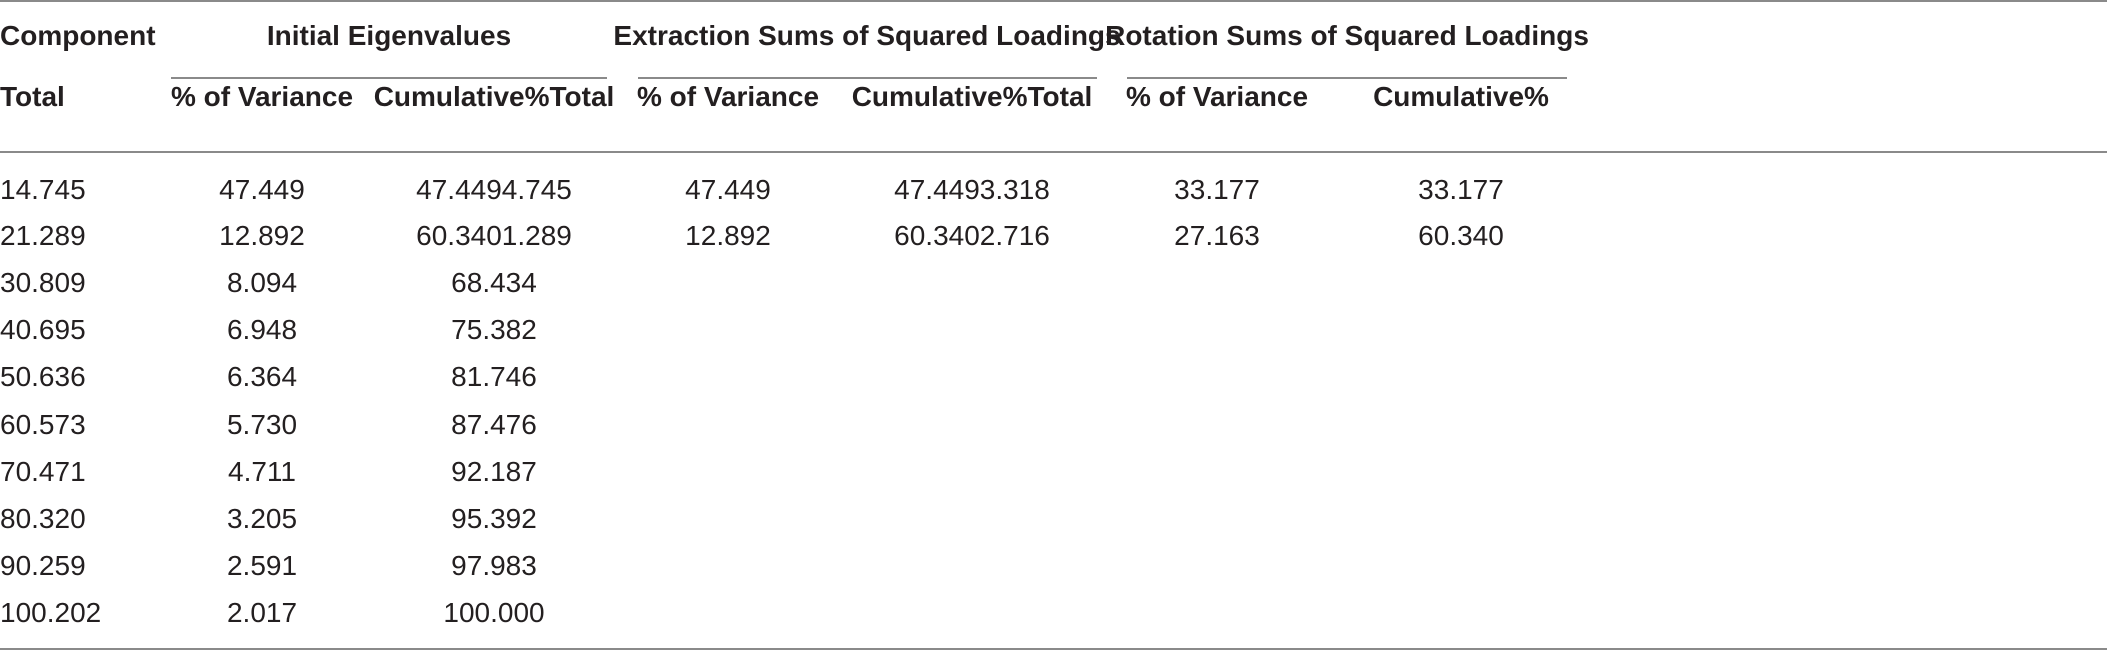 This screenshot has height=651, width=2107. Describe the element at coordinates (494, 565) in the screenshot. I see `cell-cumulative-total: 97.983` at that location.